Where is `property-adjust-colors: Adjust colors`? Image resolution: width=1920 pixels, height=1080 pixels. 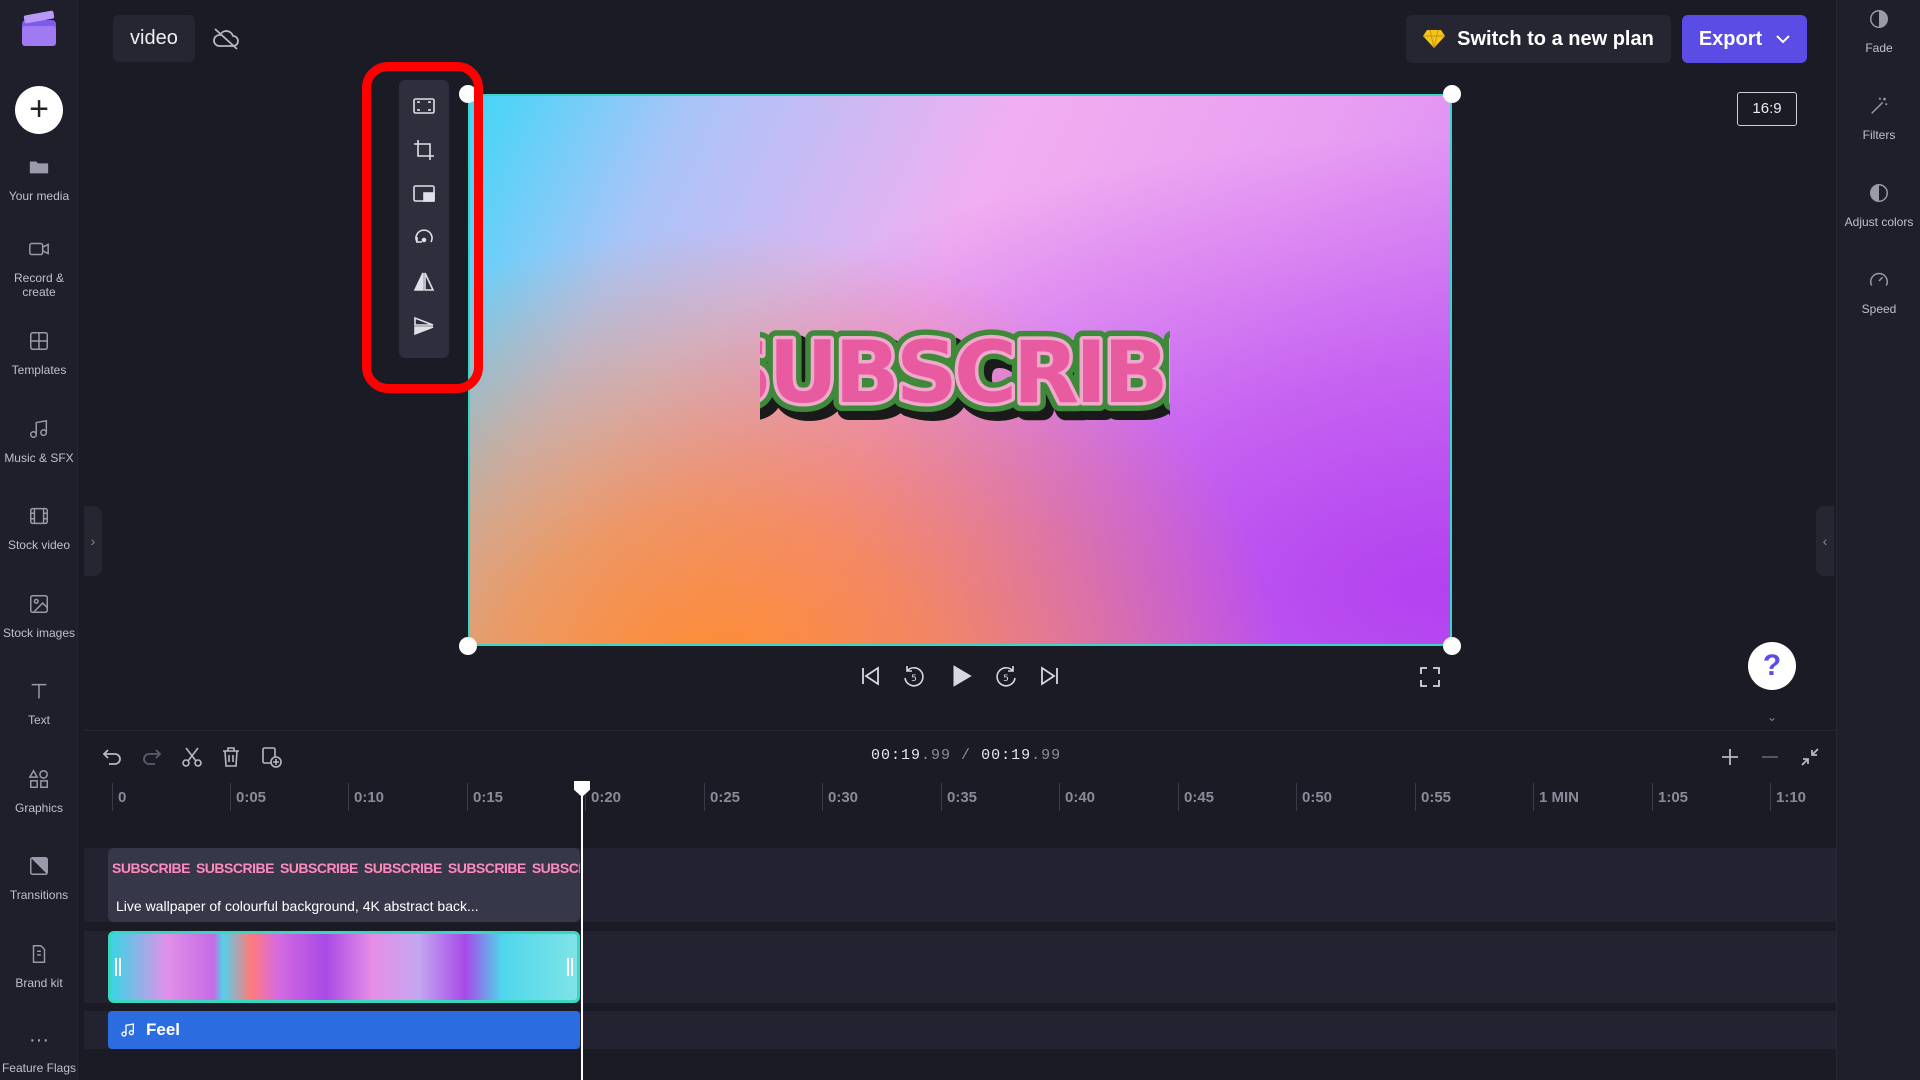
property-adjust-colors: Adjust colors is located at coordinates (1878, 205).